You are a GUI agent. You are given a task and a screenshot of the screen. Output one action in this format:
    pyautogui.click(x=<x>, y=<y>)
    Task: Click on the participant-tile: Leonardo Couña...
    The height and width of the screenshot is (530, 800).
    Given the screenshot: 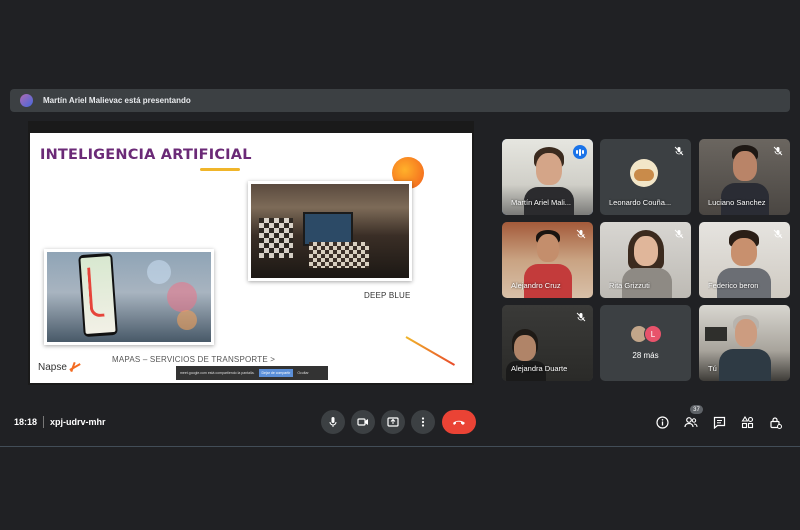 What is the action you would take?
    pyautogui.click(x=645, y=177)
    